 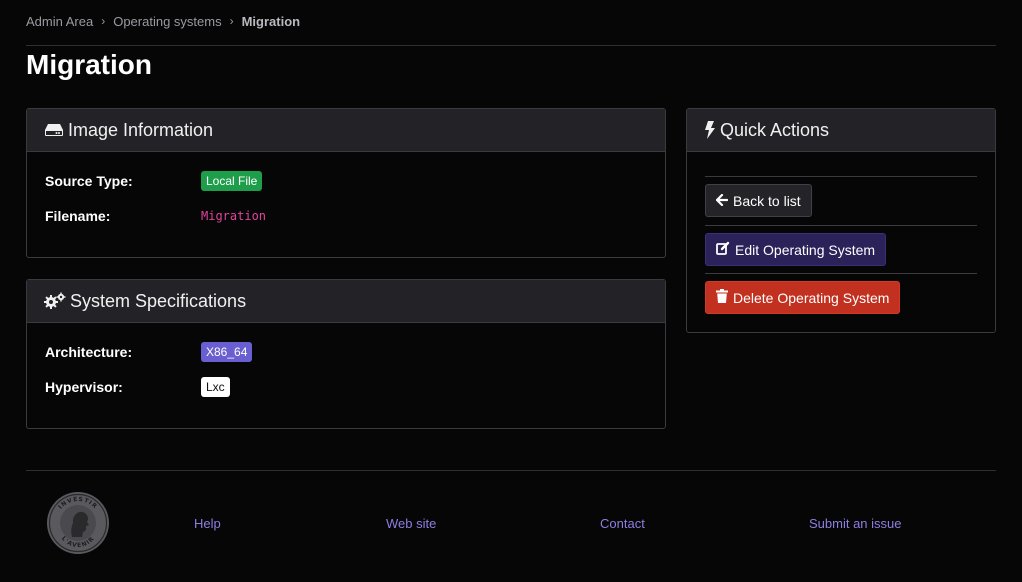 I want to click on card-header: Quick Actions, so click(x=841, y=130).